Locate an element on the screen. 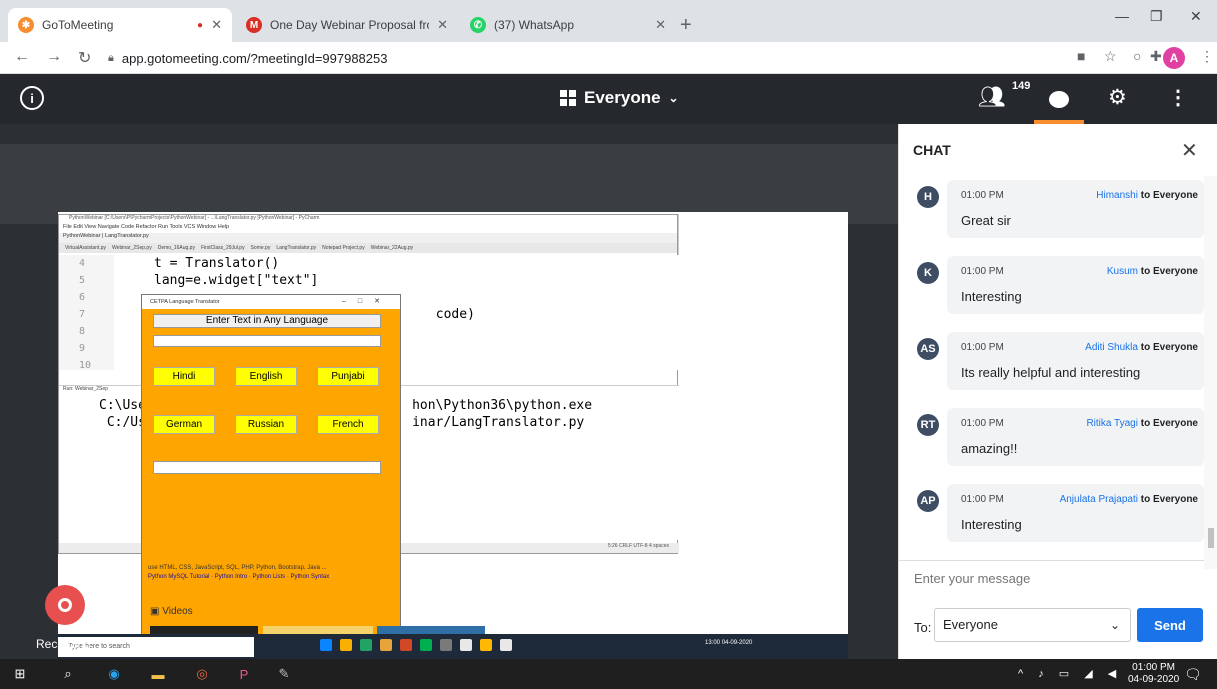 This screenshot has width=1217, height=689. recipient-select: Everyone ⌄ is located at coordinates (1032, 625).